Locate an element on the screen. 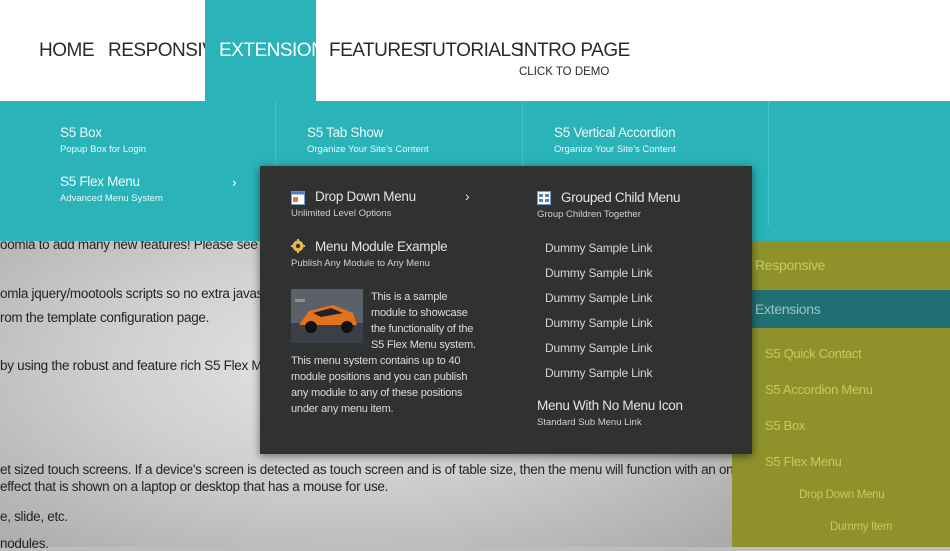  sidebar-item-s5-accordion-menu: S5 Accordion Menu is located at coordinates (819, 389).